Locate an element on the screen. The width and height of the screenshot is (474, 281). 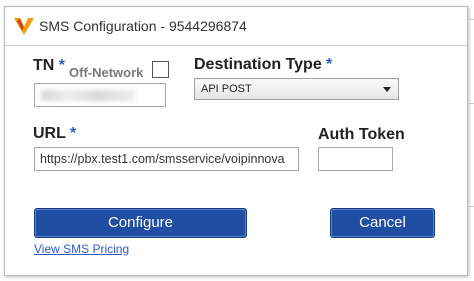
url-label-group: URL * is located at coordinates (54, 134).